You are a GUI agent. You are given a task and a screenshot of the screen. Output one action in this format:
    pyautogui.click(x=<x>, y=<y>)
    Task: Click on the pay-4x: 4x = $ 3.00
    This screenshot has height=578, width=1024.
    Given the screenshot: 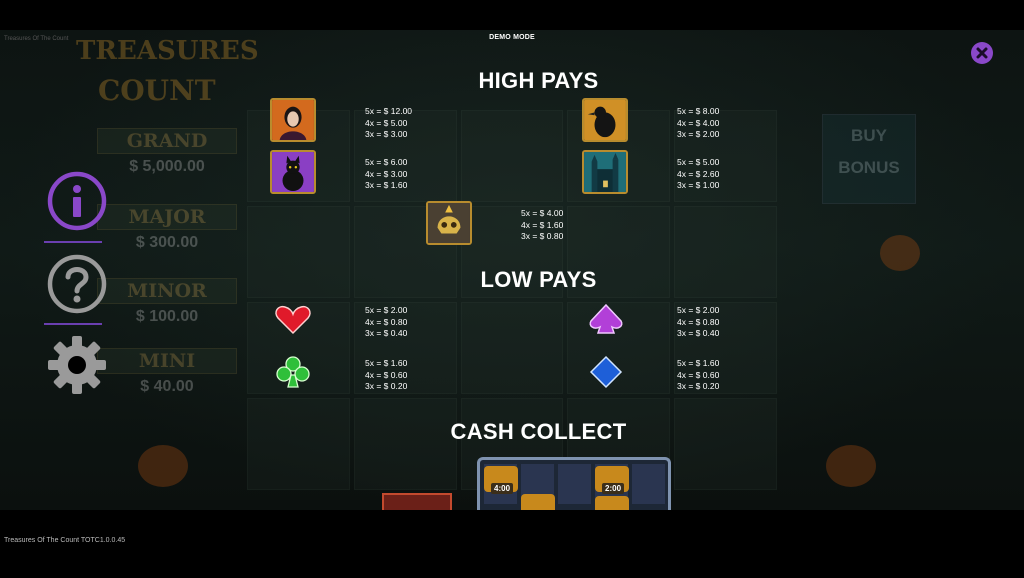 What is the action you would take?
    pyautogui.click(x=386, y=173)
    